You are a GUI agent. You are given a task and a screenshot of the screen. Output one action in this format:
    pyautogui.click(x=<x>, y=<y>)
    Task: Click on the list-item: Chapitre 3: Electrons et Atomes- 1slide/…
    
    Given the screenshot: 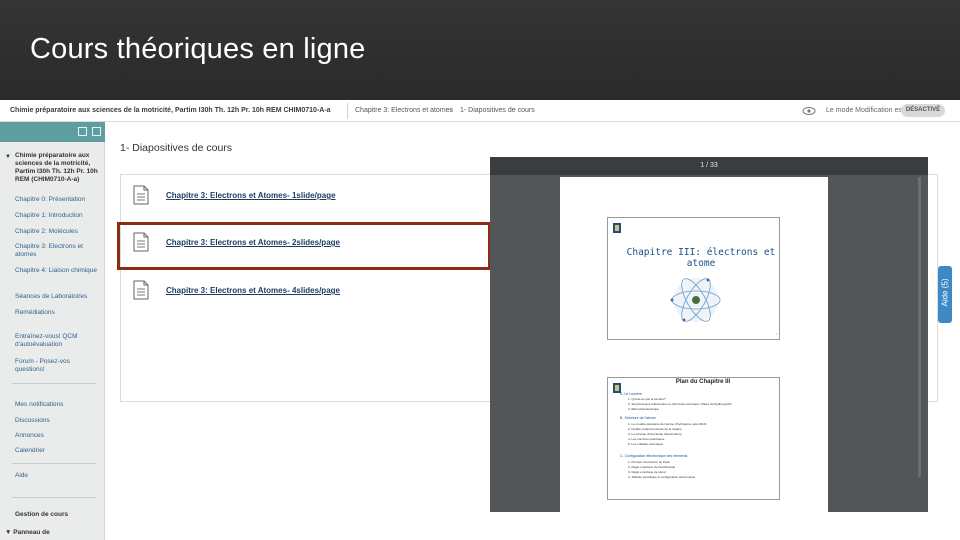 What is the action you would take?
    pyautogui.click(x=313, y=200)
    